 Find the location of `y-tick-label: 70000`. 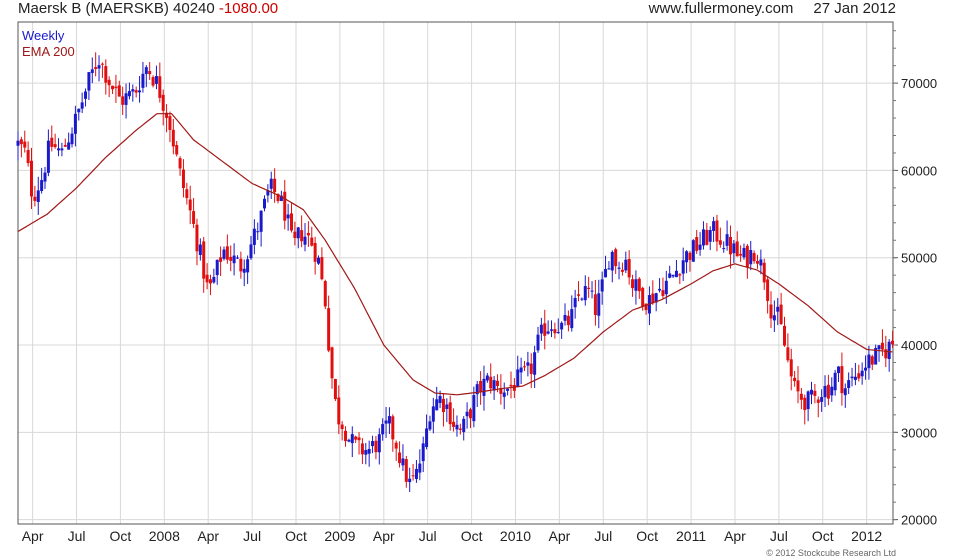

y-tick-label: 70000 is located at coordinates (919, 83).